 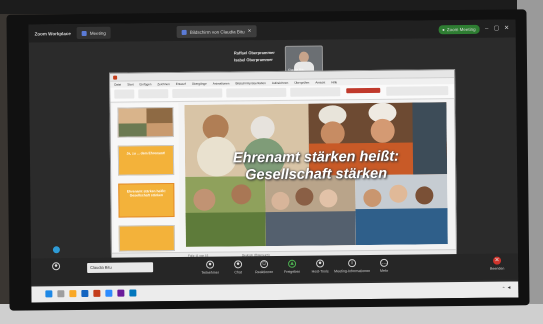 I want to click on minimize-icon: –, so click(x=487, y=29).